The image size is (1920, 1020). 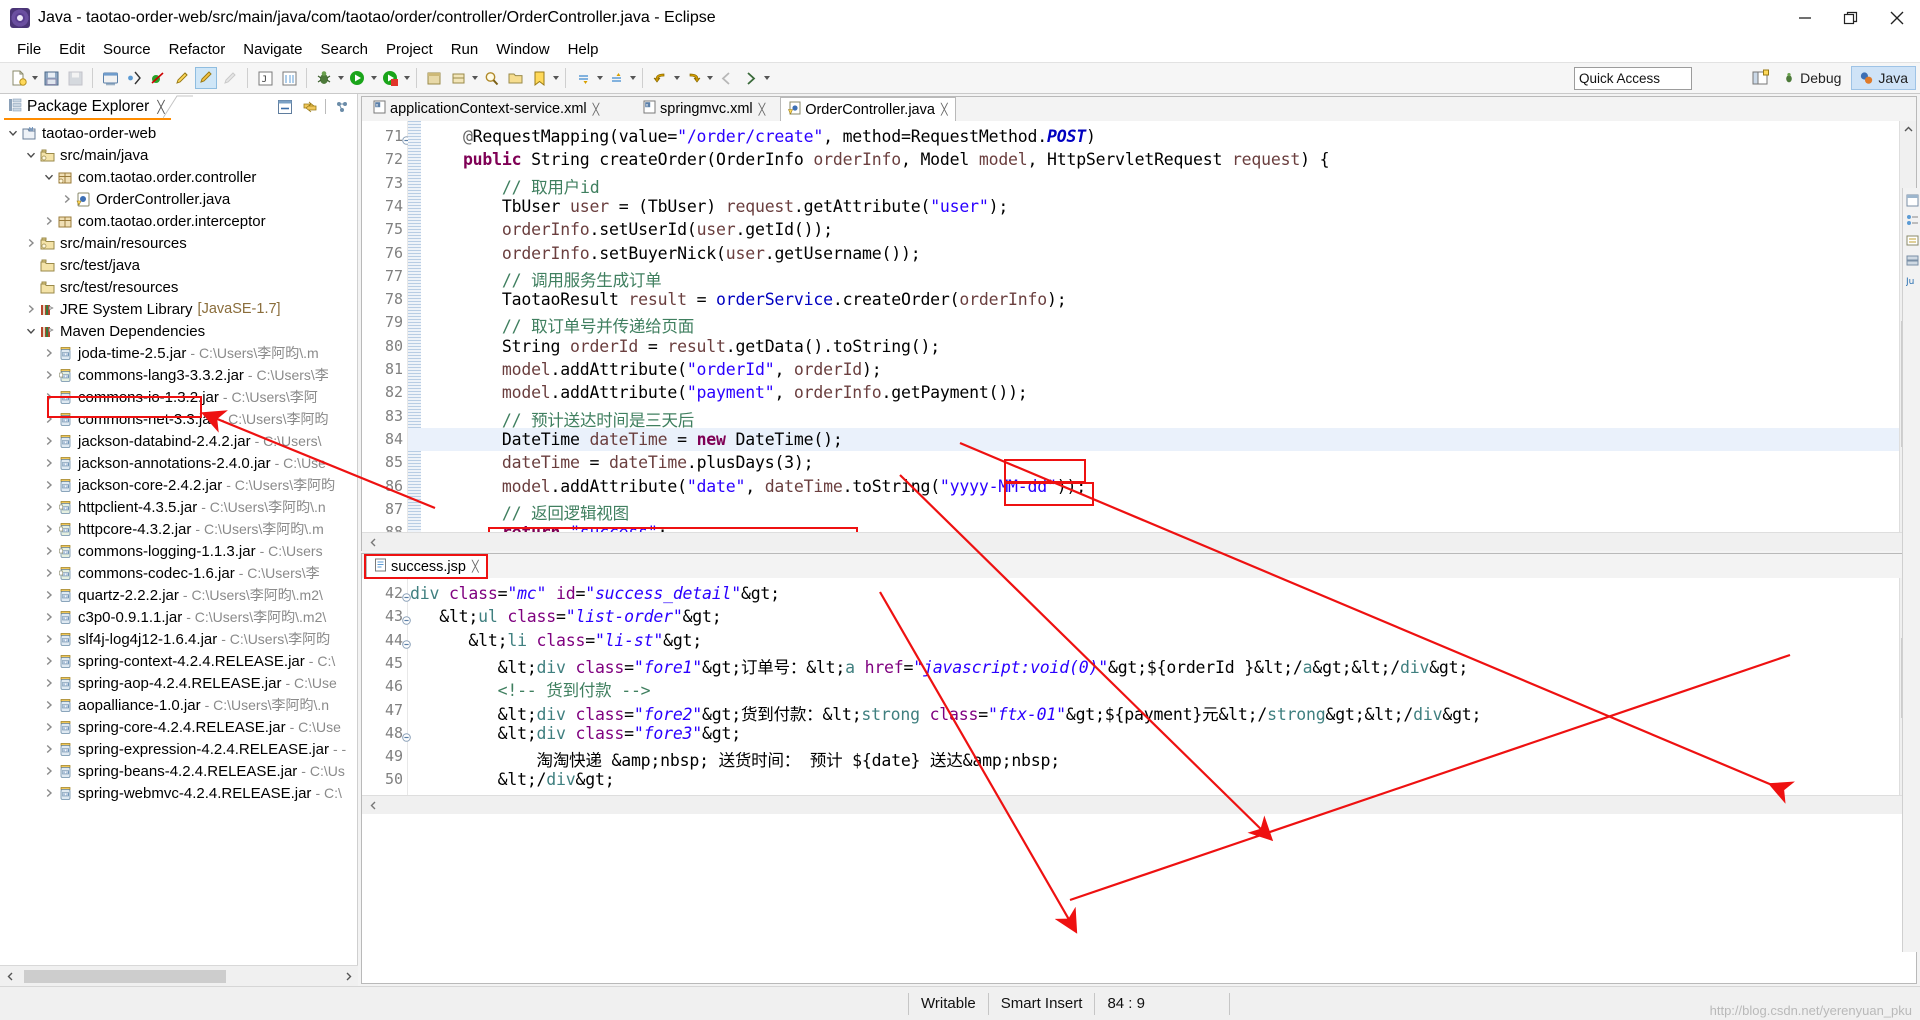 What do you see at coordinates (178, 309) in the screenshot?
I see `tree-item: JRE System Library [JavaSE-1.7]` at bounding box center [178, 309].